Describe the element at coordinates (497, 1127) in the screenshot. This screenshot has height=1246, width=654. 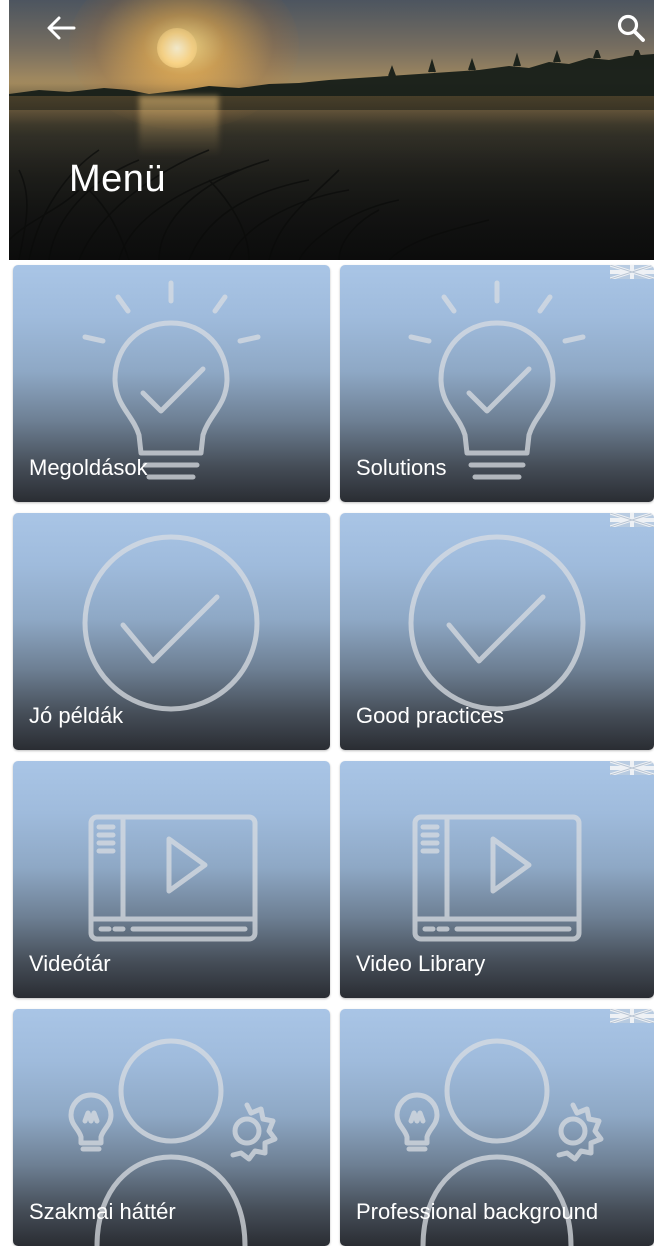
I see `tile-professional-background: Professional background` at that location.